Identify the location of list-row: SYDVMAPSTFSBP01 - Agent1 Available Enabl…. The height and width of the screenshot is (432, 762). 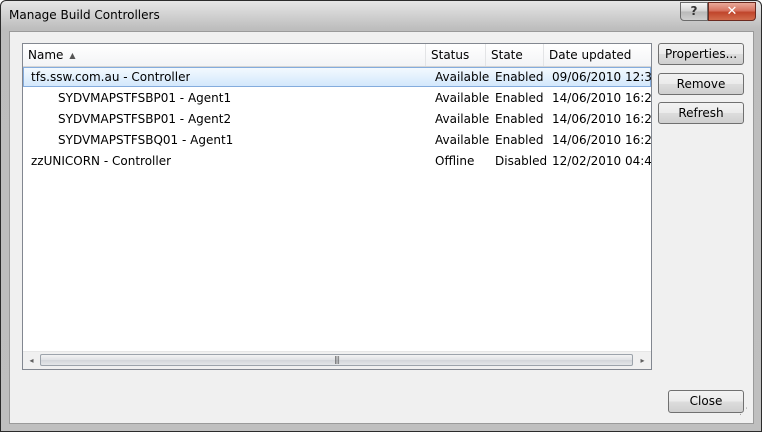
(337, 98).